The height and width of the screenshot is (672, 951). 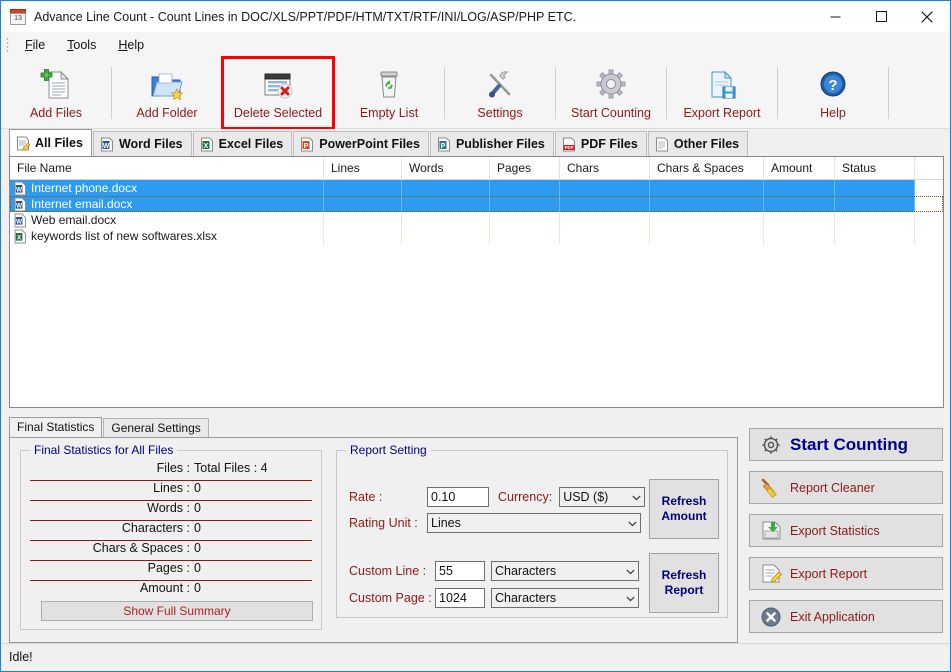 I want to click on column-header: File Name, so click(x=167, y=168).